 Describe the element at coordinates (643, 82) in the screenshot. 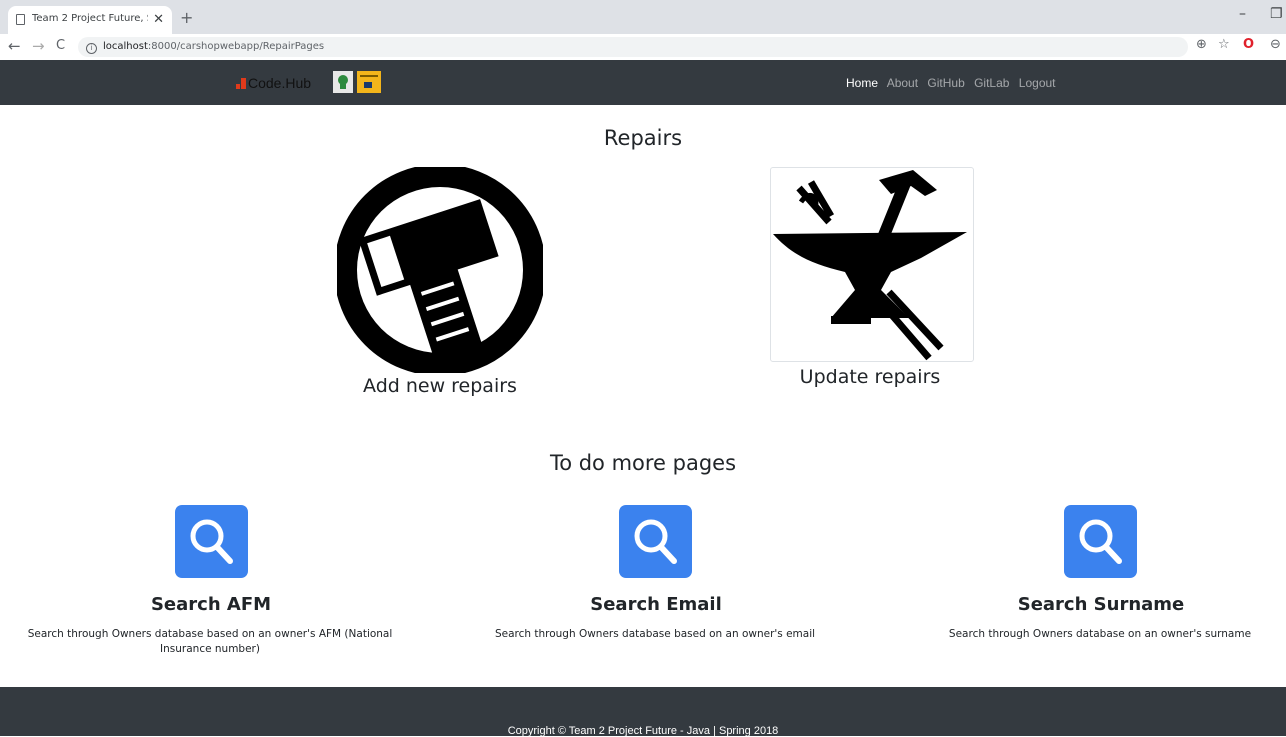

I see `site-navbar: Code.Hub Home About GitHub GitLab Logout` at that location.